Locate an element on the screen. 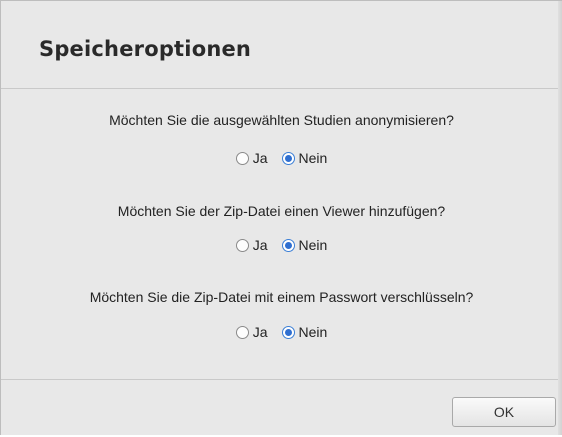  radio-anonymize-nein: Nein is located at coordinates (304, 158).